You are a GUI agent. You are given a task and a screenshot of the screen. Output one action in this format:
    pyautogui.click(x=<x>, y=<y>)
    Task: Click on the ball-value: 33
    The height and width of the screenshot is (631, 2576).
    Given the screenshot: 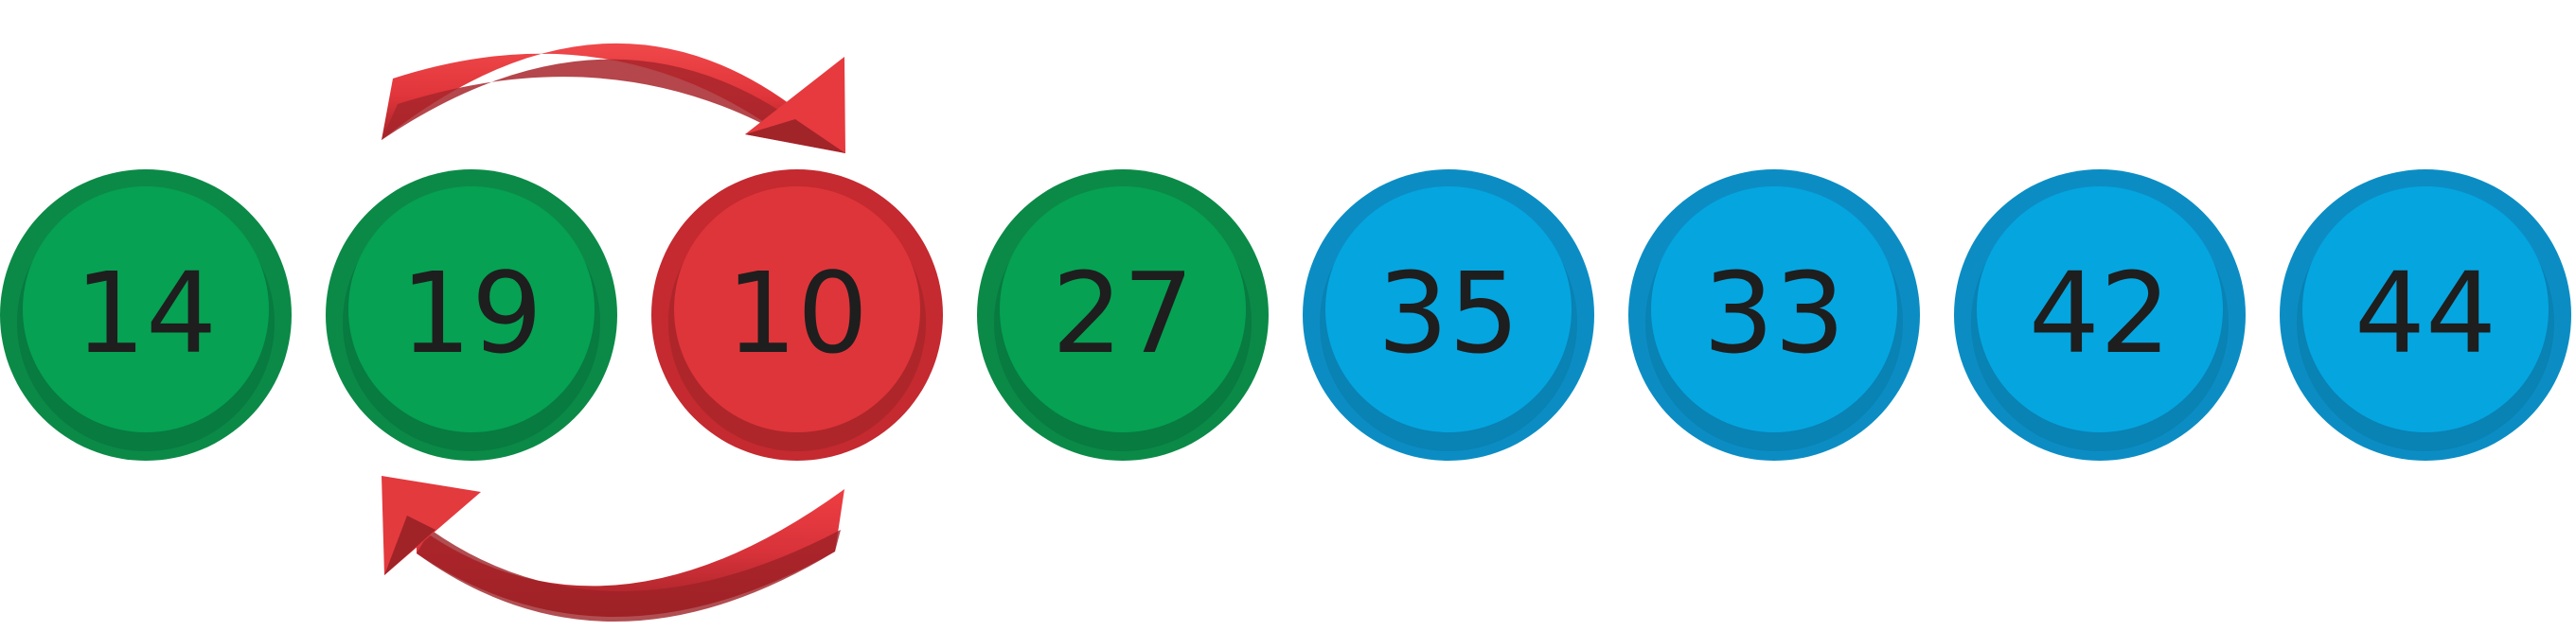 What is the action you would take?
    pyautogui.click(x=1774, y=313)
    